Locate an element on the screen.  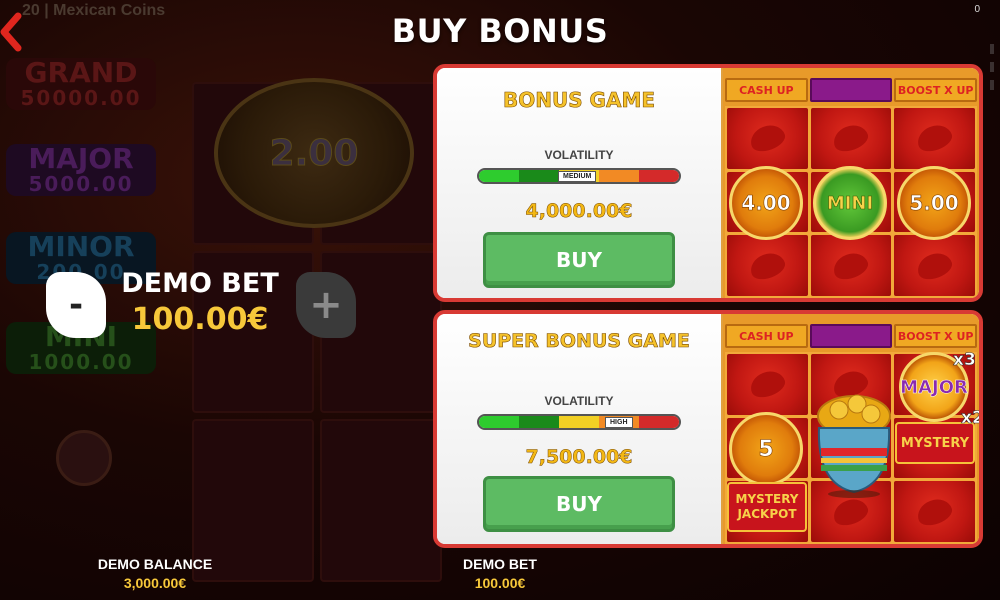
bet-increase-button: + is located at coordinates (326, 305).